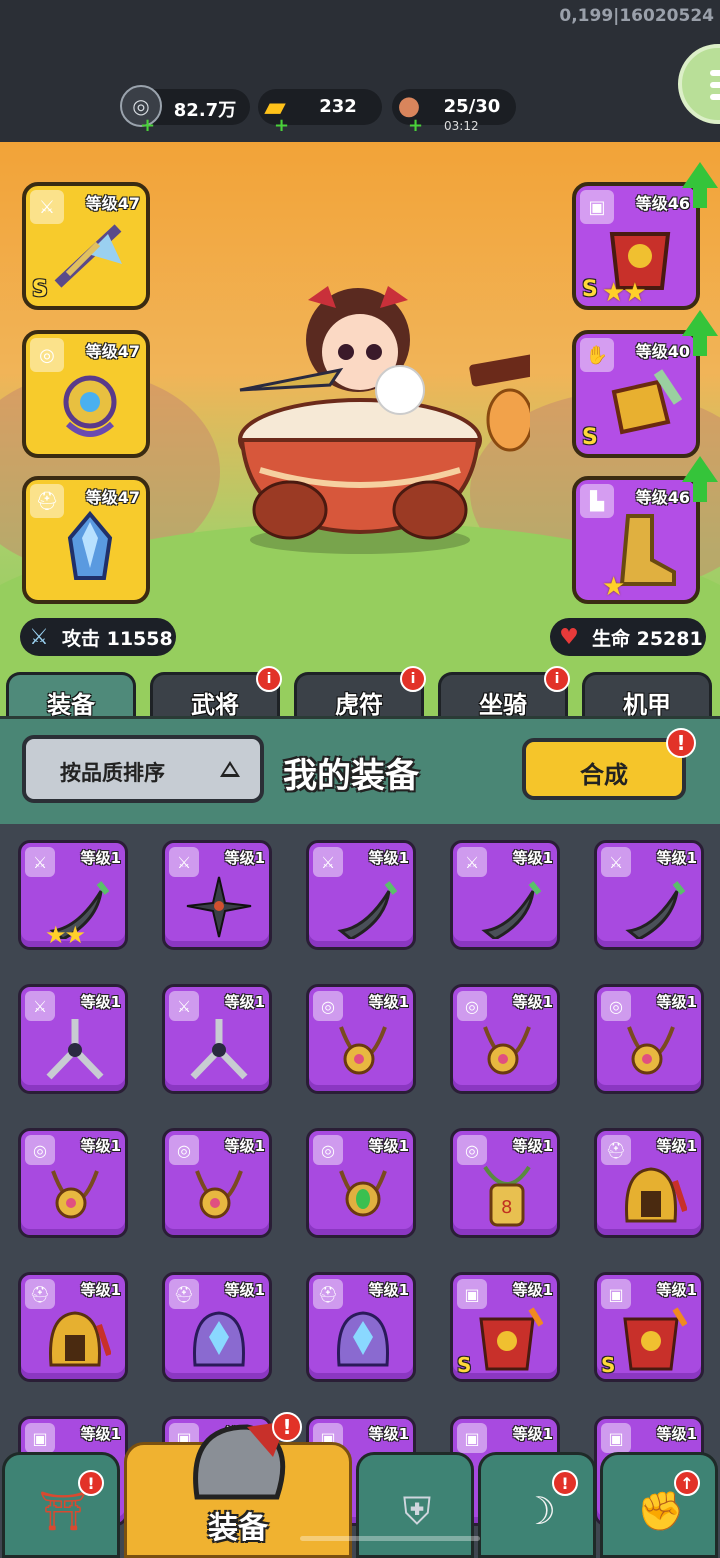 This screenshot has width=720, height=1558. I want to click on battle-shield-icon: ⛨, so click(417, 1510).